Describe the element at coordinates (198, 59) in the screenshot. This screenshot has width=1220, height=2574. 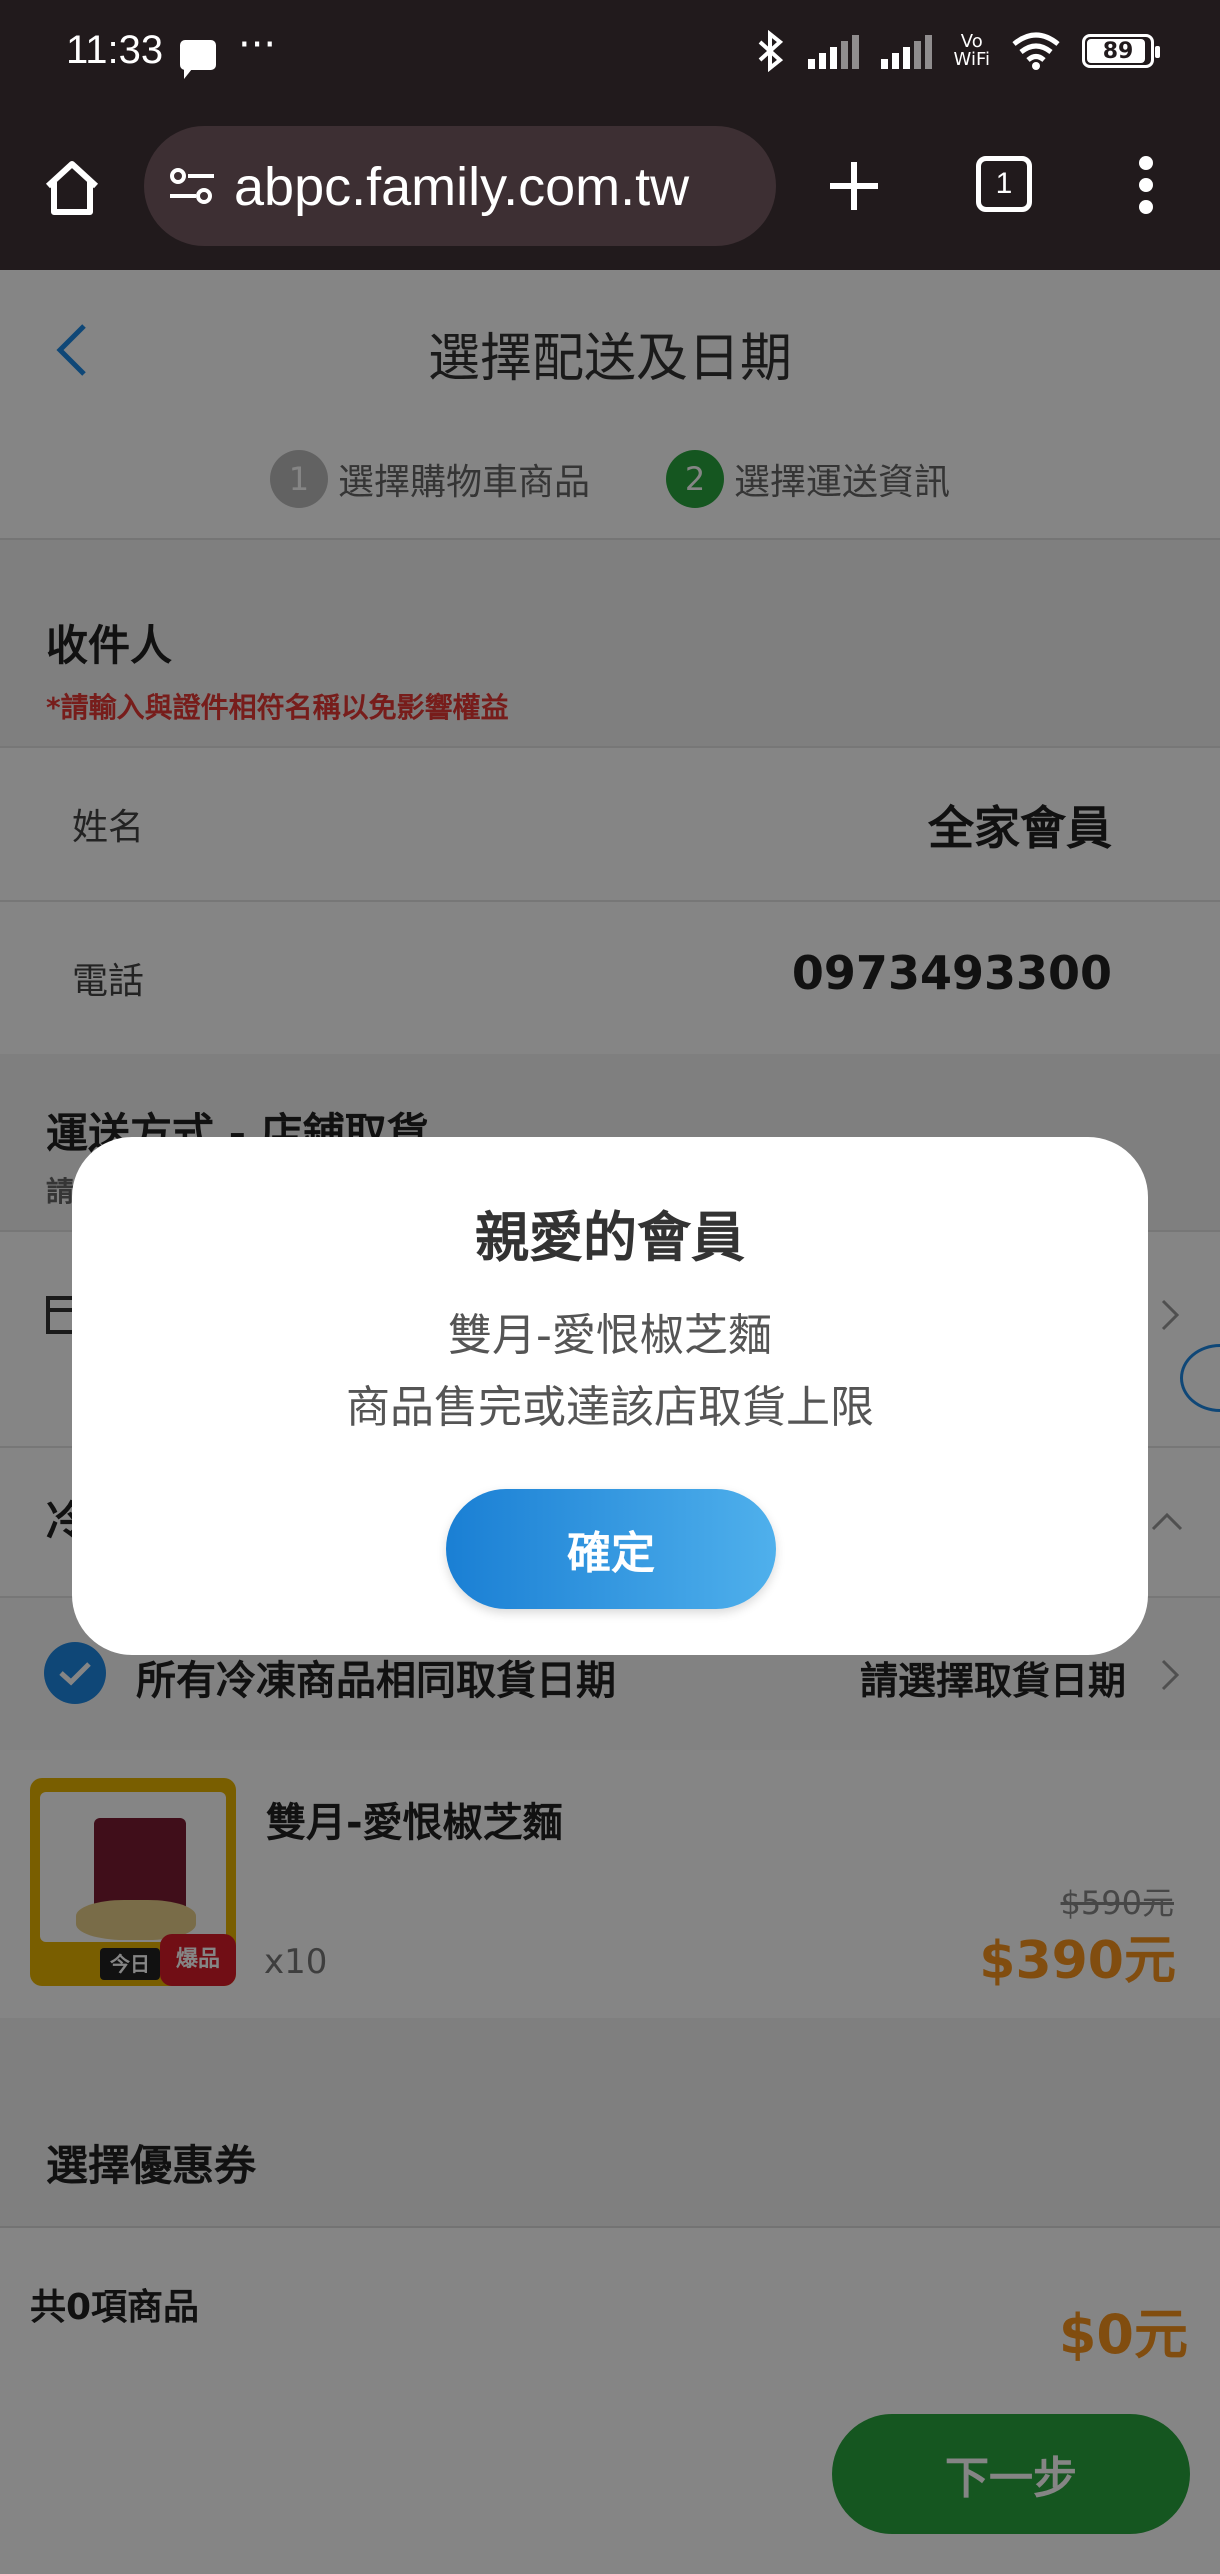
I see `message-icon` at that location.